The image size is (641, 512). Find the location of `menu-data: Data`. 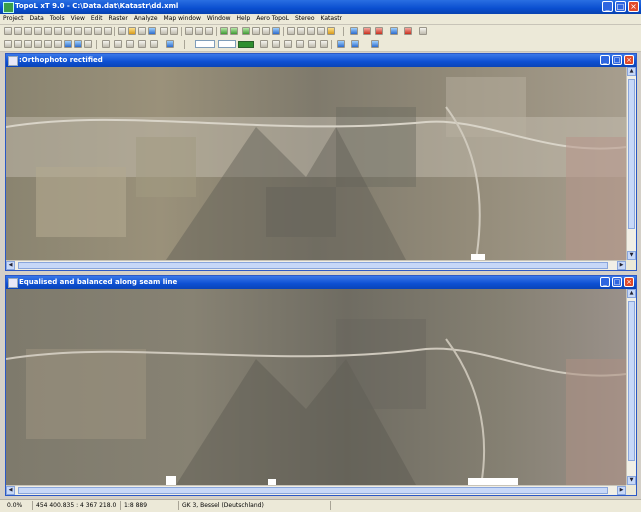

menu-data: Data is located at coordinates (37, 19).